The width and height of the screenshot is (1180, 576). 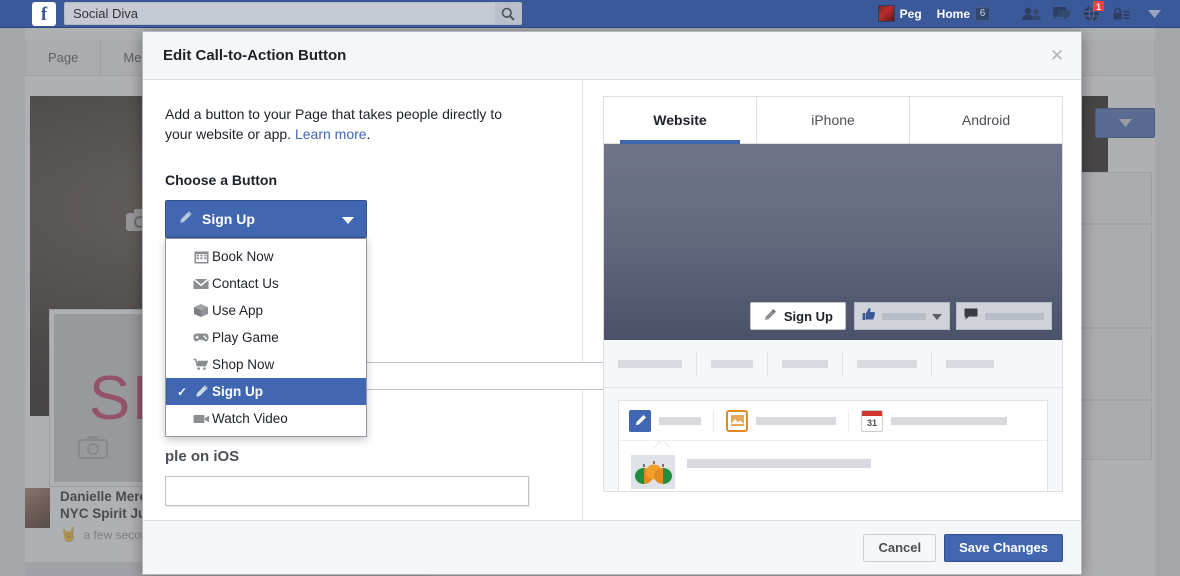 What do you see at coordinates (1057, 56) in the screenshot?
I see `close-icon: ✕` at bounding box center [1057, 56].